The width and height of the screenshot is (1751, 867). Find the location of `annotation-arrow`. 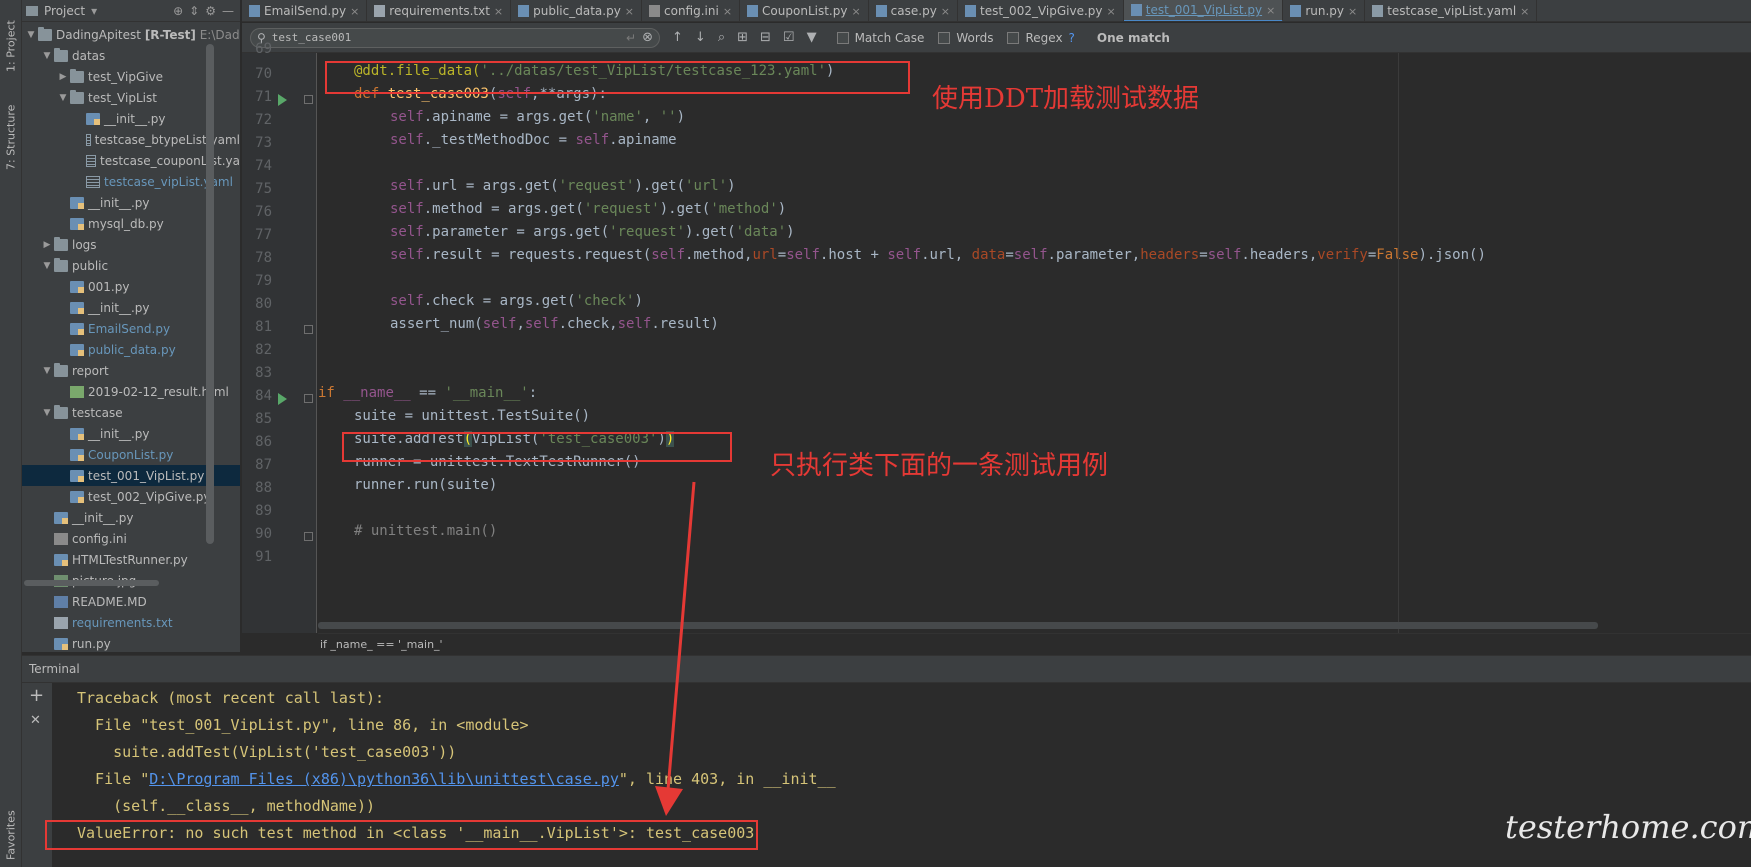

annotation-arrow is located at coordinates (675, 648).